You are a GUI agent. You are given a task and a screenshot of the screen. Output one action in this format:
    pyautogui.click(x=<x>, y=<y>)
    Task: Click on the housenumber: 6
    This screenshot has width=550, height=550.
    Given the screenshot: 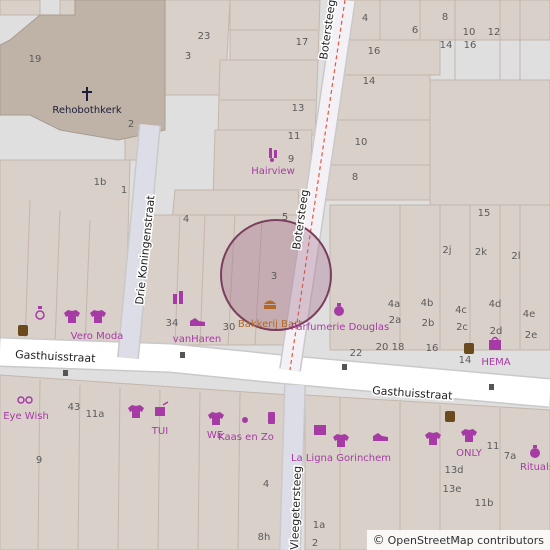 What is the action you would take?
    pyautogui.click(x=415, y=30)
    